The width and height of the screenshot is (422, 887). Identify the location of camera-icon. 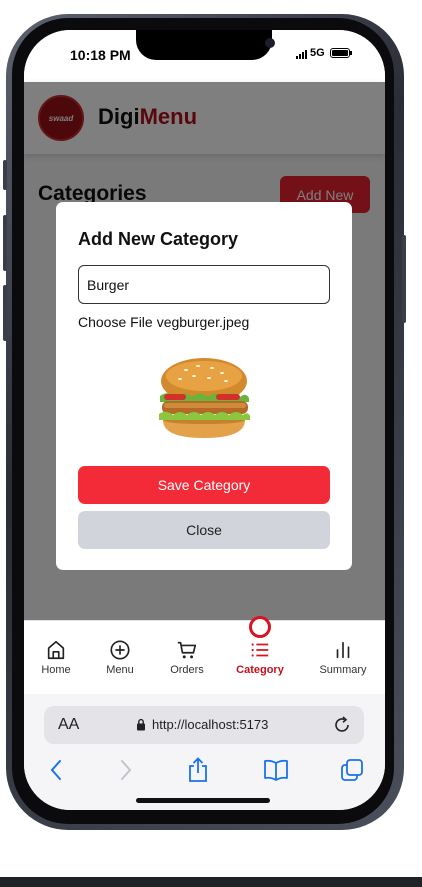
(270, 43).